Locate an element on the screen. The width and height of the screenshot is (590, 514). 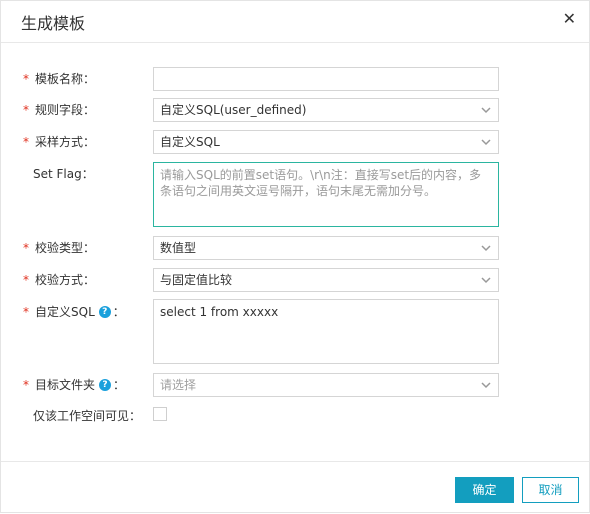
target-folder-label-row: * 目标文件夹?： is located at coordinates (74, 385).